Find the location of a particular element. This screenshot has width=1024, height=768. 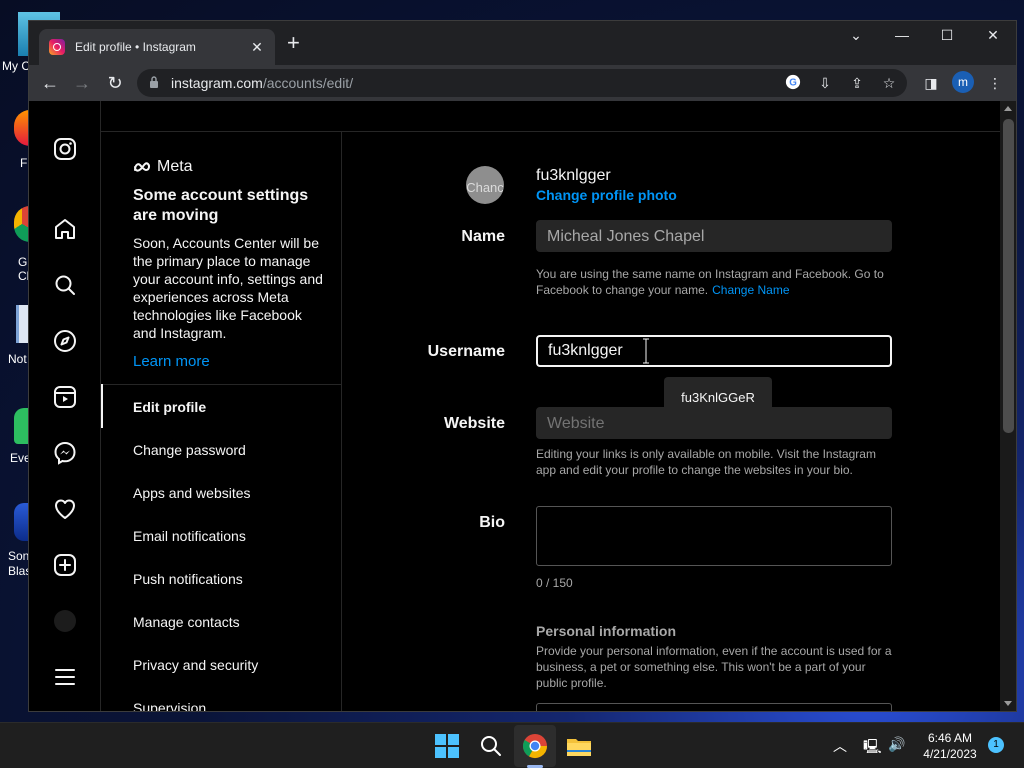

page-scrollbar is located at coordinates (1008, 406).